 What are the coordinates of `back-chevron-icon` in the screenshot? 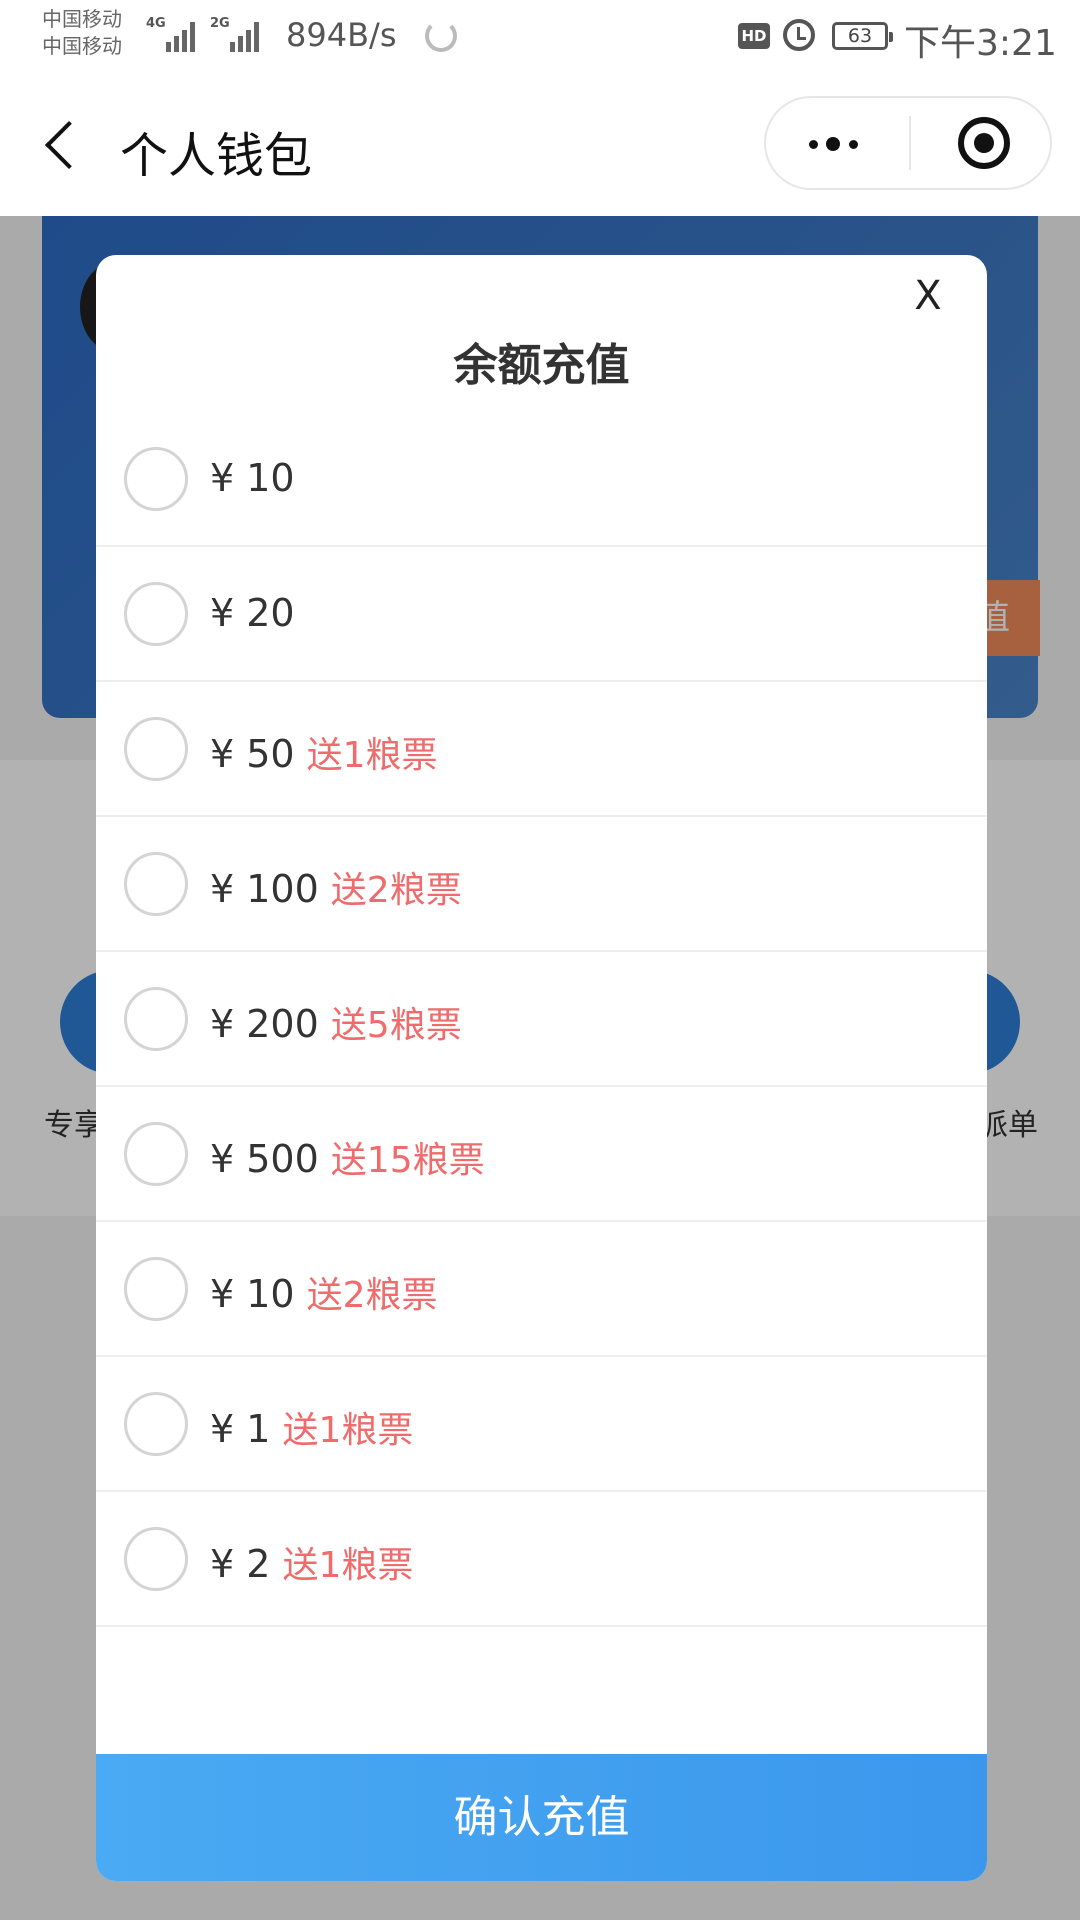 It's located at (61, 145).